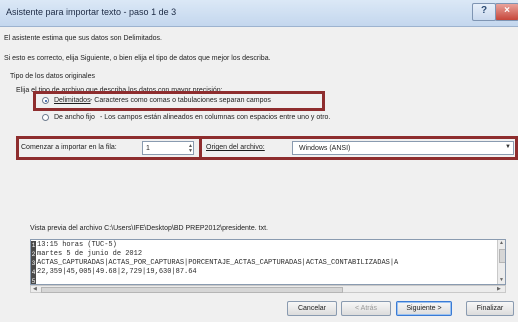 This screenshot has height=322, width=518. I want to click on delimited-radio, so click(45, 100).